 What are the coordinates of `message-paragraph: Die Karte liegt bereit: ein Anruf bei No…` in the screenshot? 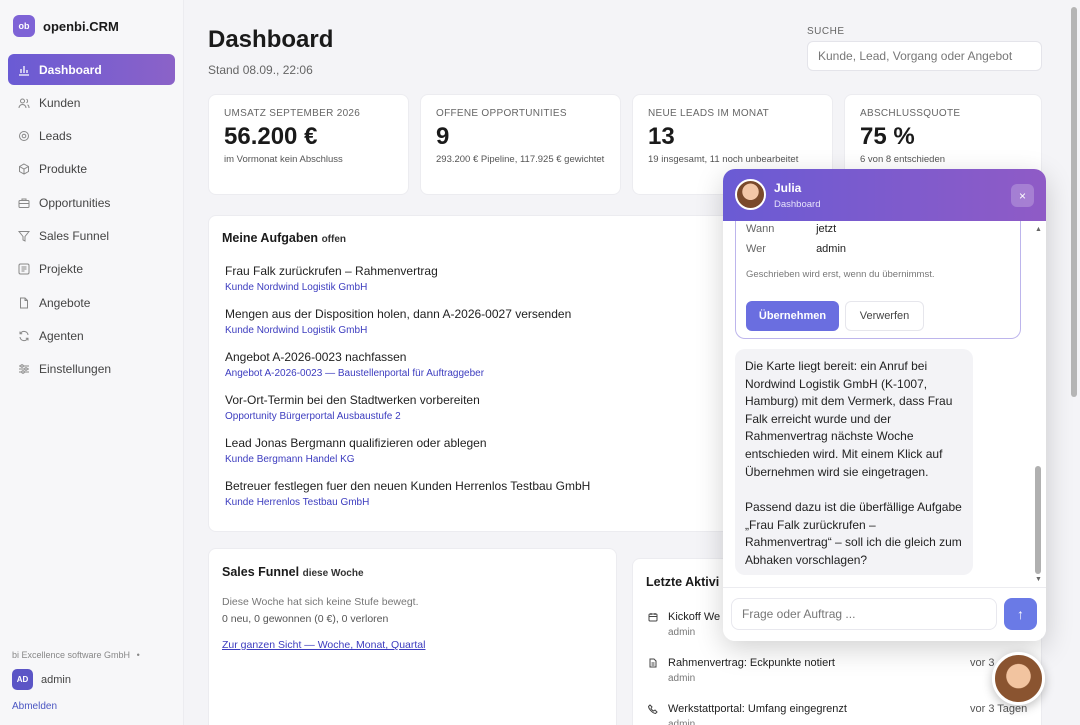 It's located at (849, 419).